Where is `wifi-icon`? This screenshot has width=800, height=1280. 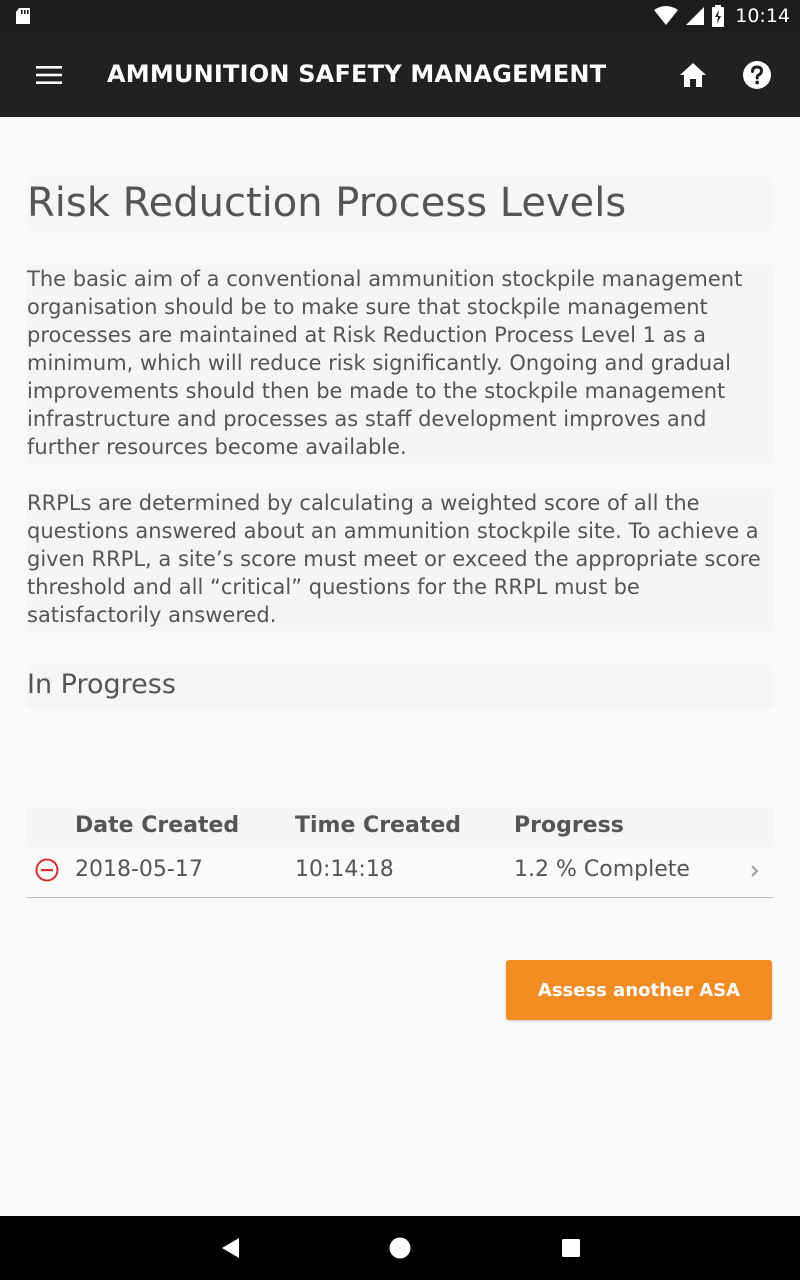
wifi-icon is located at coordinates (666, 15).